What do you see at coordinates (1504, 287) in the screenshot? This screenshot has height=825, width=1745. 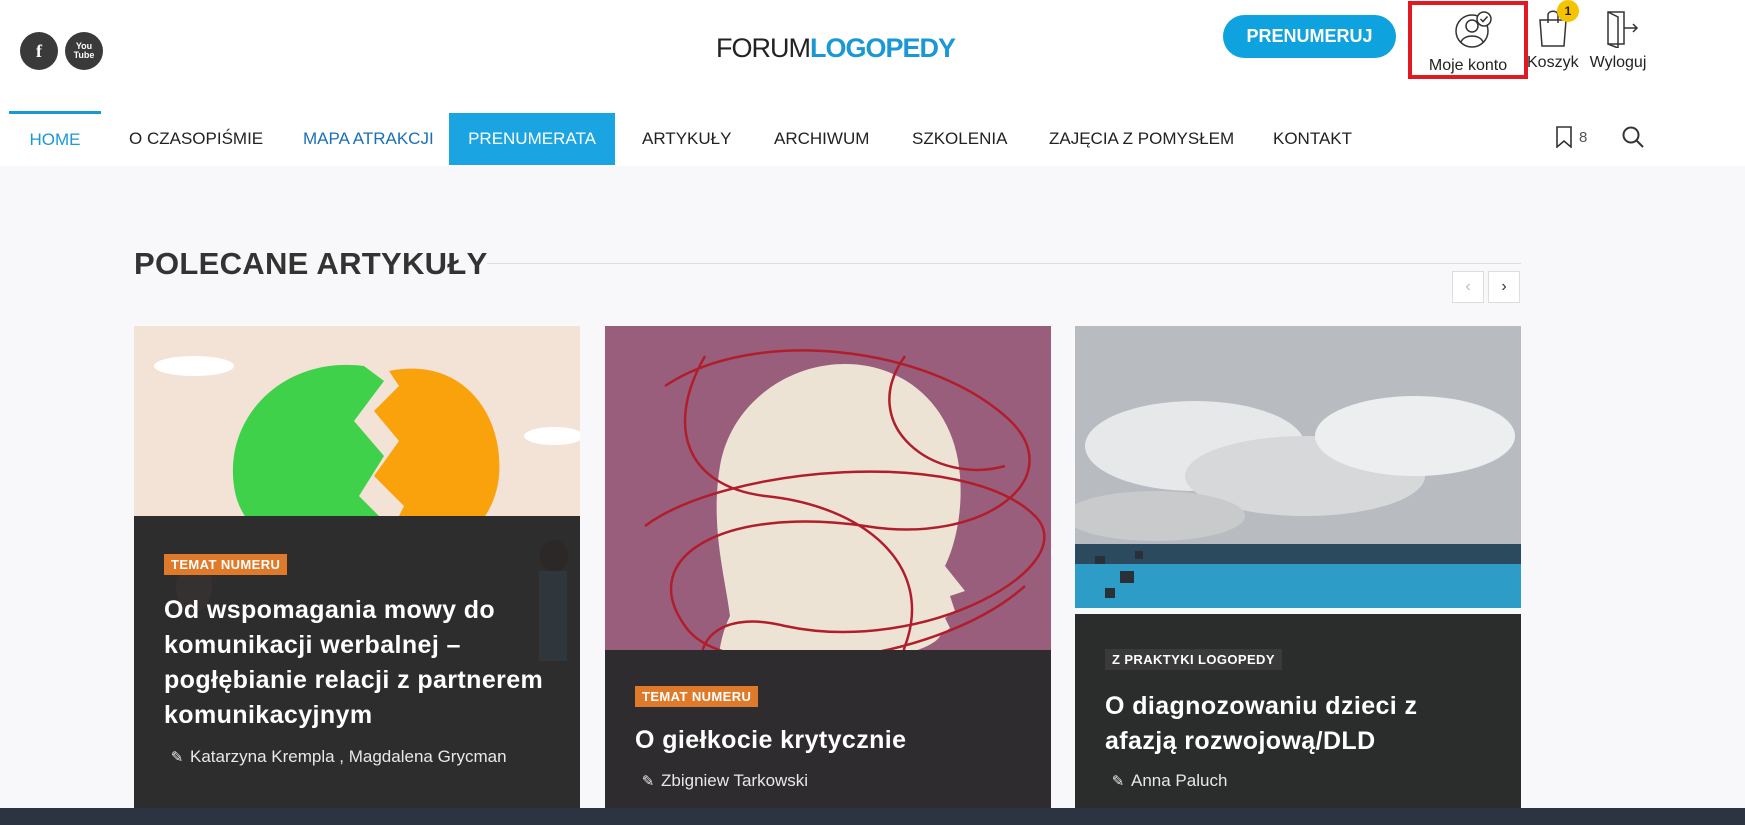 I see `carousel-next-button: ›` at bounding box center [1504, 287].